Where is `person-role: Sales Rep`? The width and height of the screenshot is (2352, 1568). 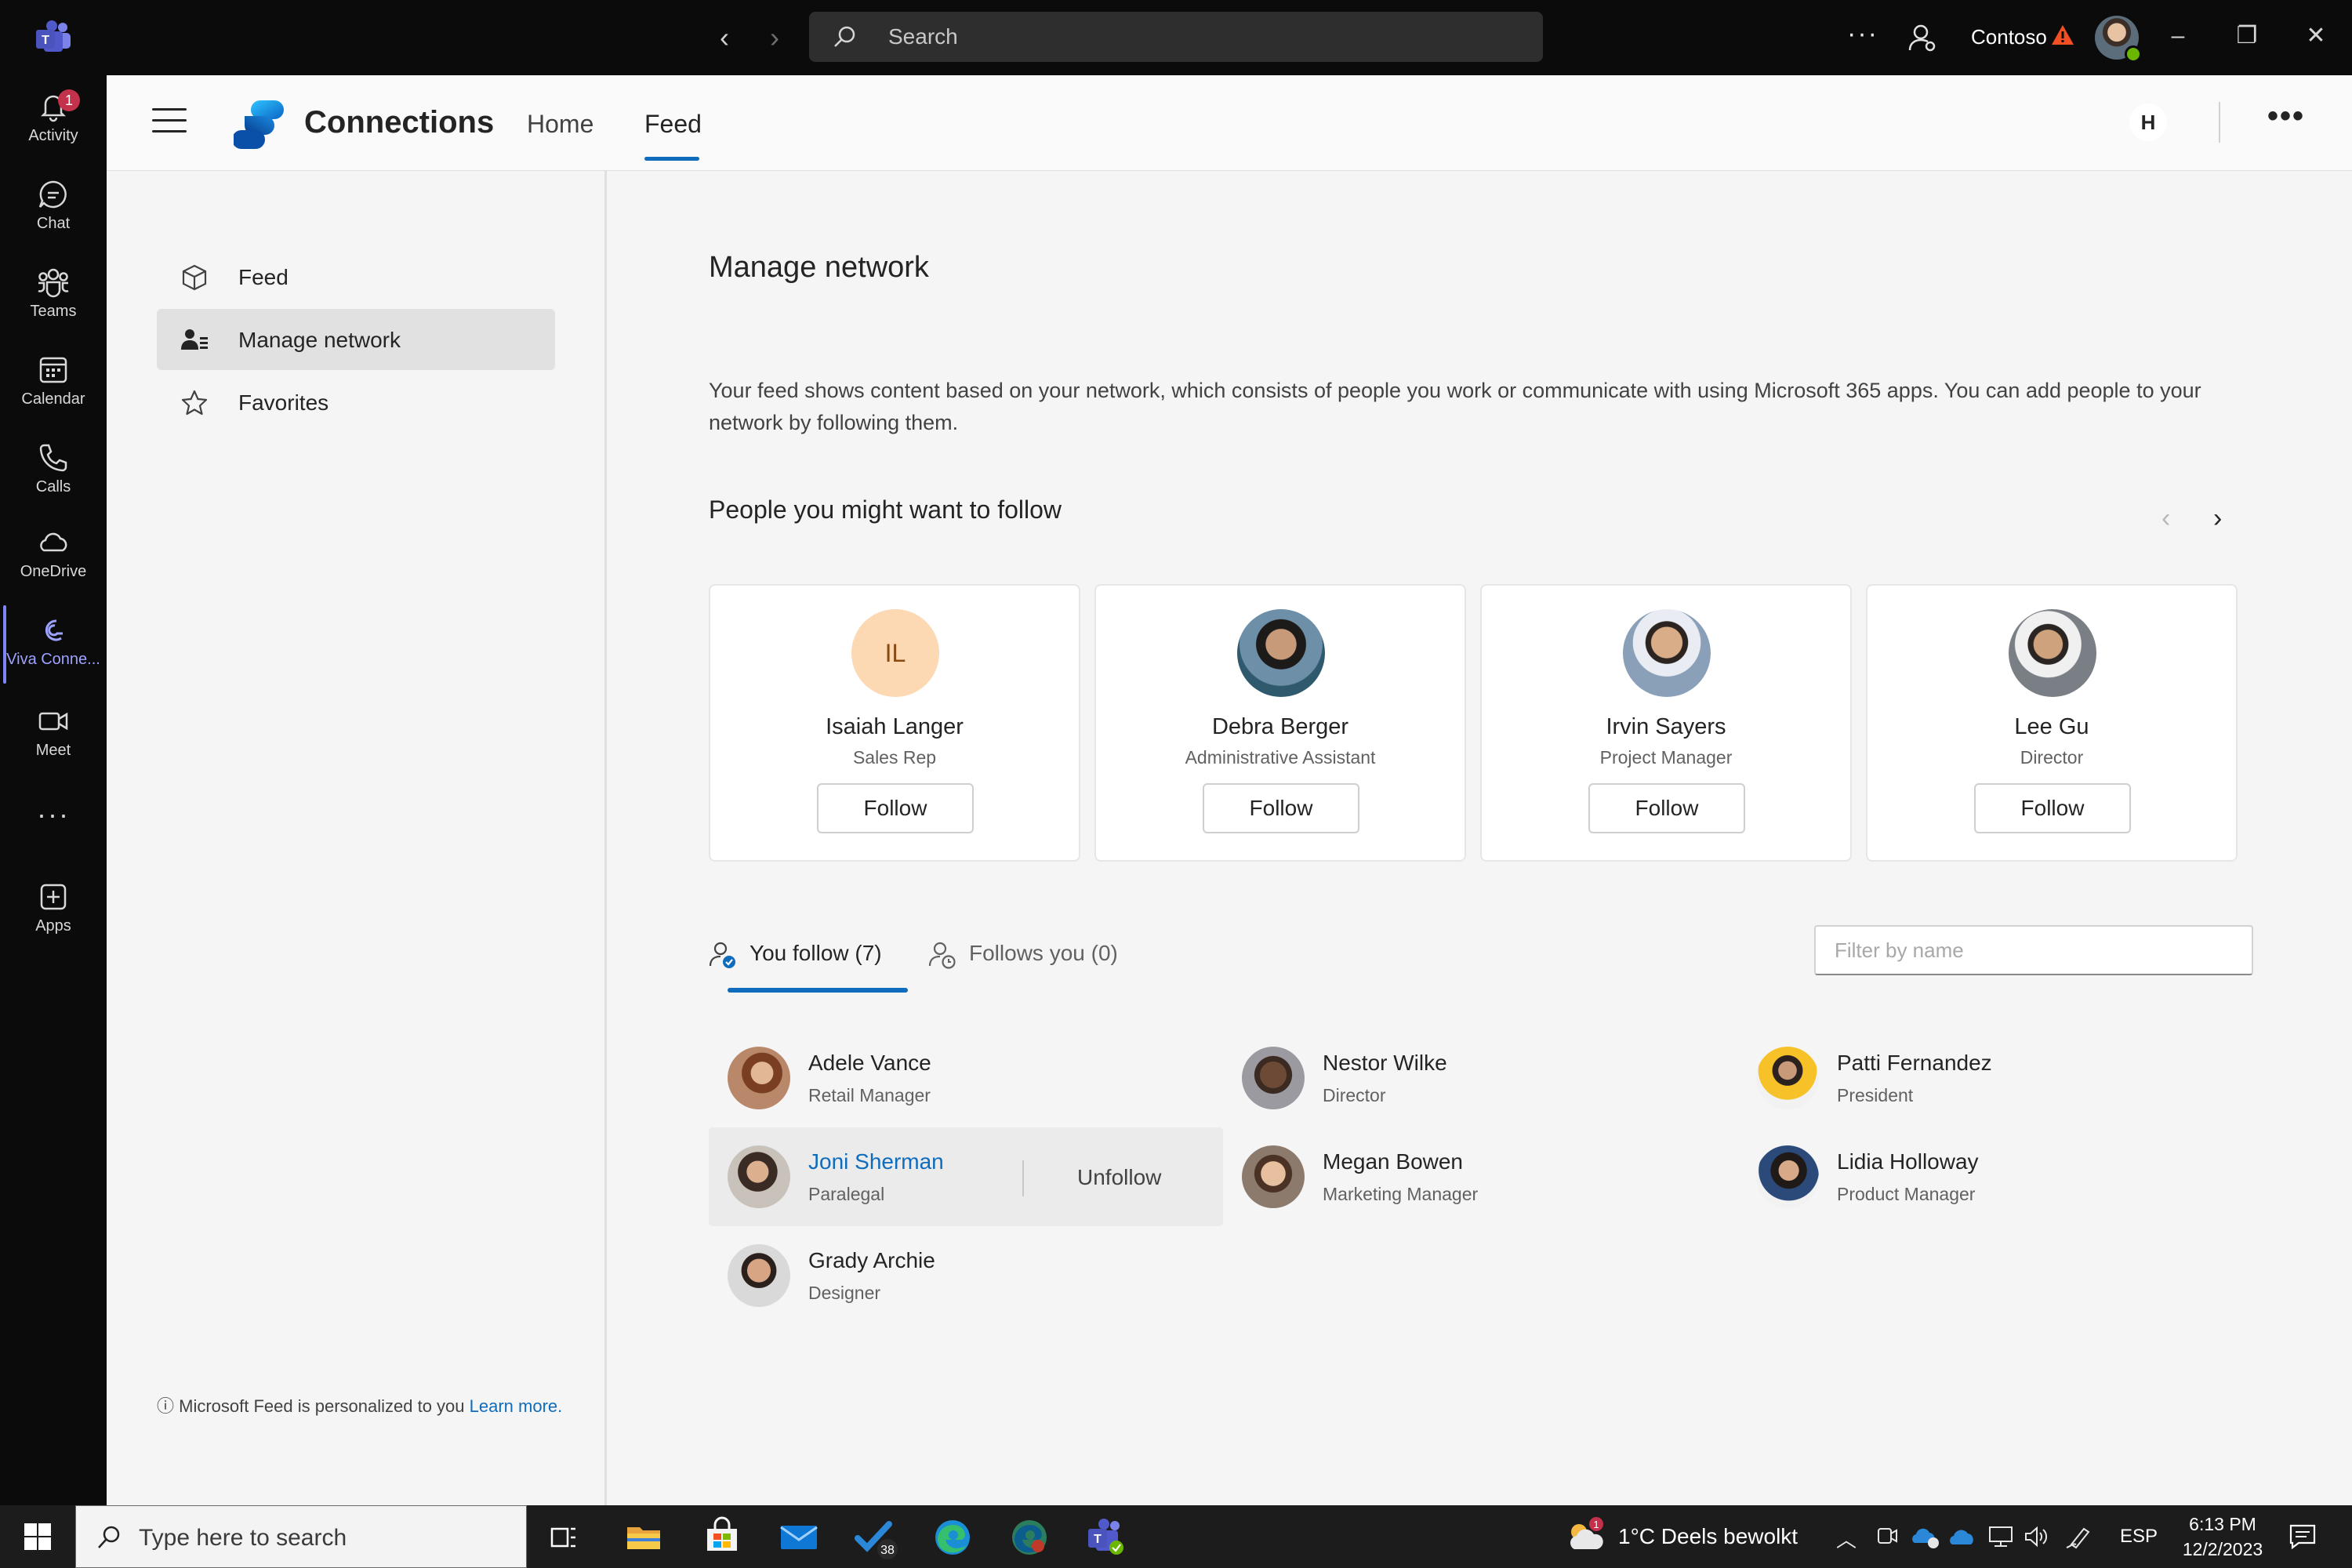
person-role: Sales Rep is located at coordinates (895, 757).